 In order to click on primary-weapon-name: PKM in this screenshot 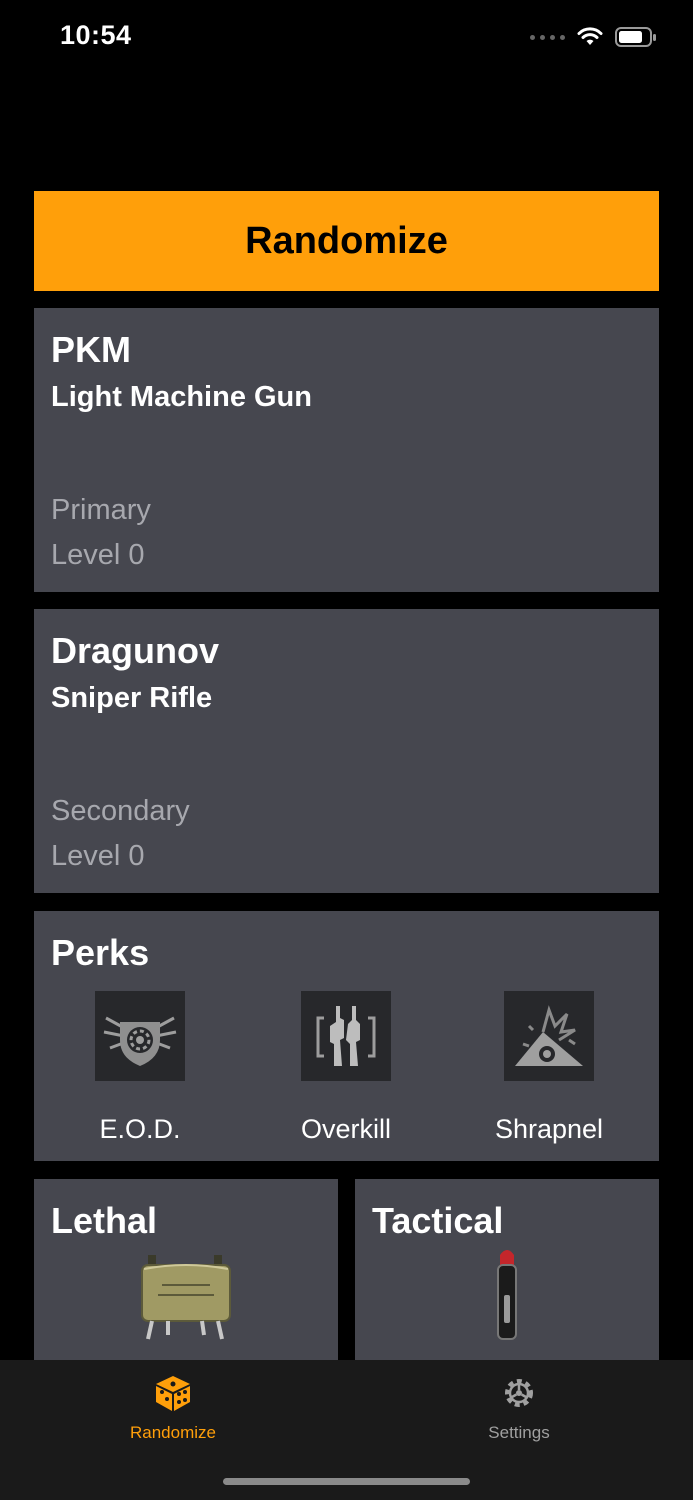, I will do `click(91, 349)`.